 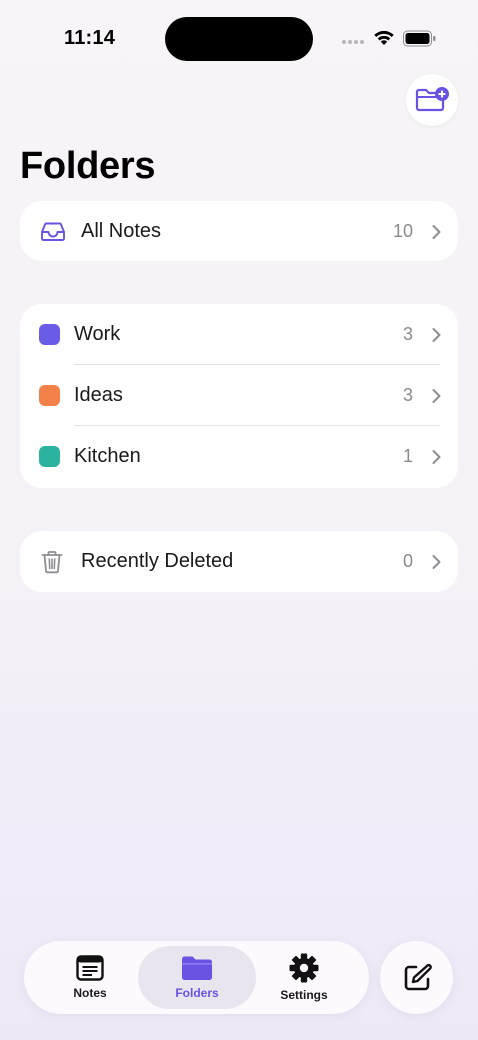 I want to click on all-notes-card: All Notes 10, so click(x=239, y=231).